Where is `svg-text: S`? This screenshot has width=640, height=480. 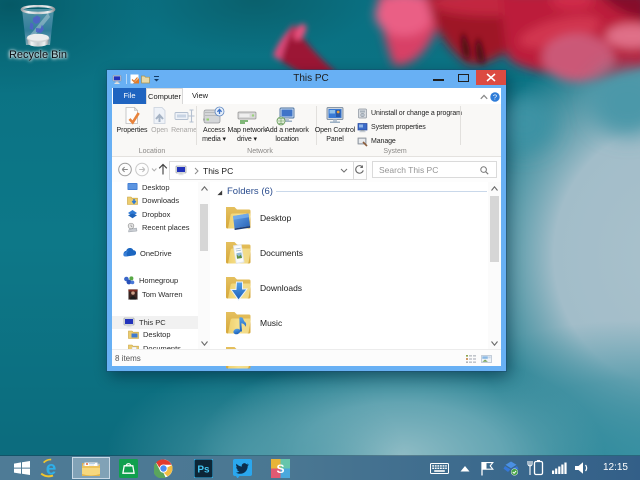
svg-text: S is located at coordinates (280, 468).